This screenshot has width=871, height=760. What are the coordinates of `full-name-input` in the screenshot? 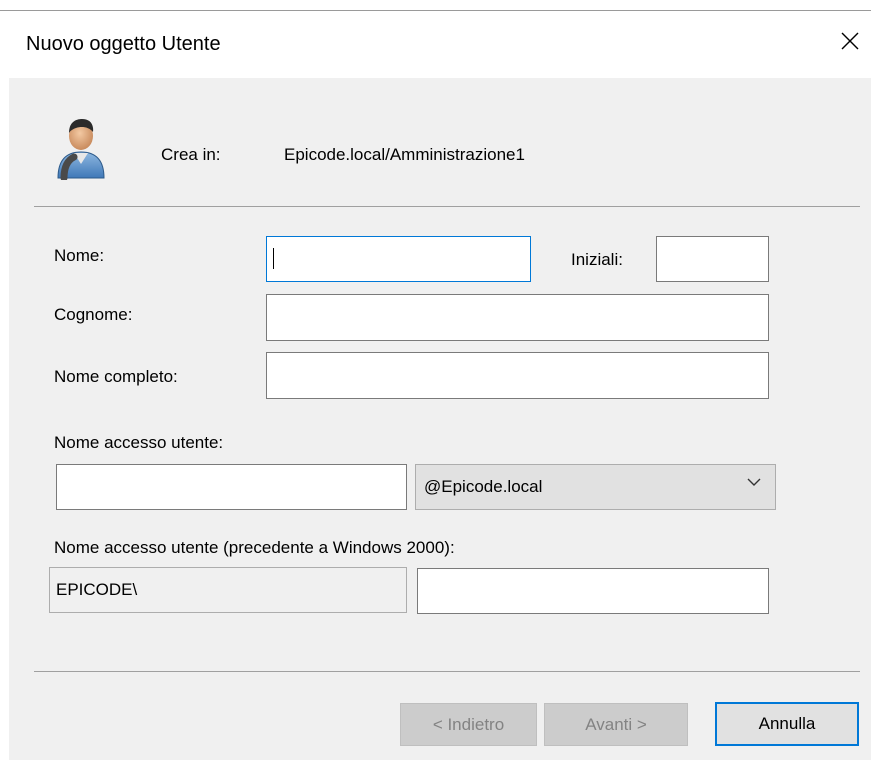 It's located at (517, 375).